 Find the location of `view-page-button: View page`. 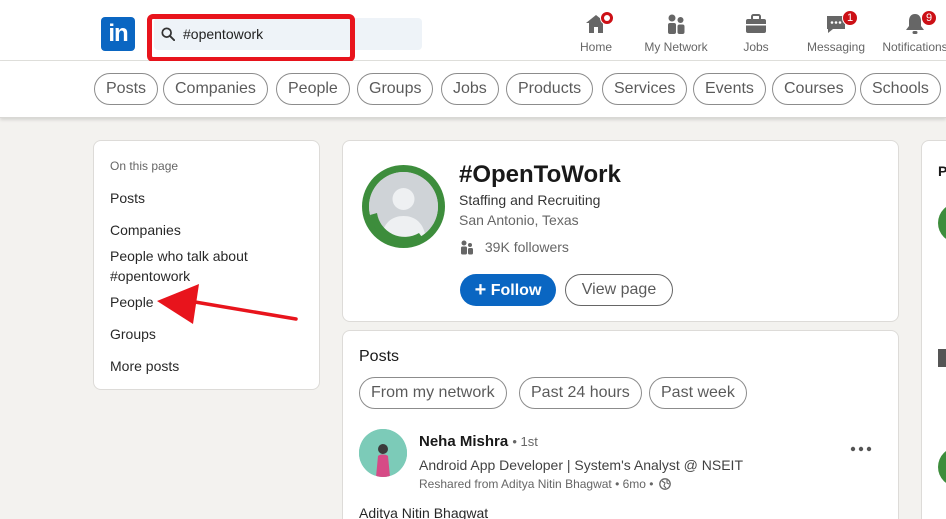

view-page-button: View page is located at coordinates (619, 290).